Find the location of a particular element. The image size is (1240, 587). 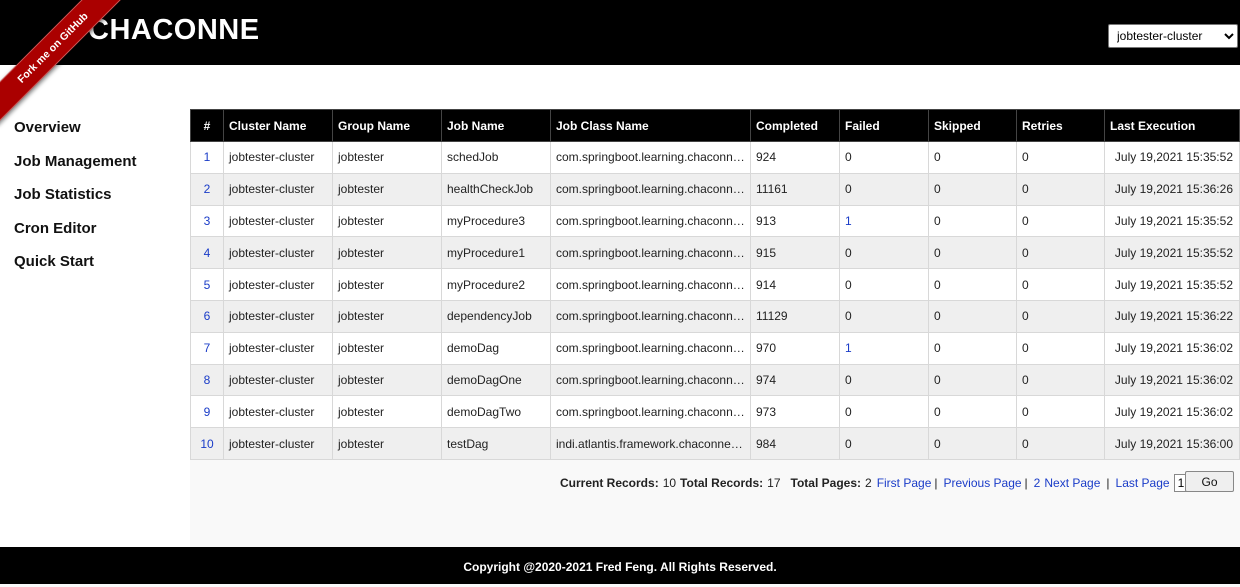

row-number-cell: 7 is located at coordinates (207, 348).